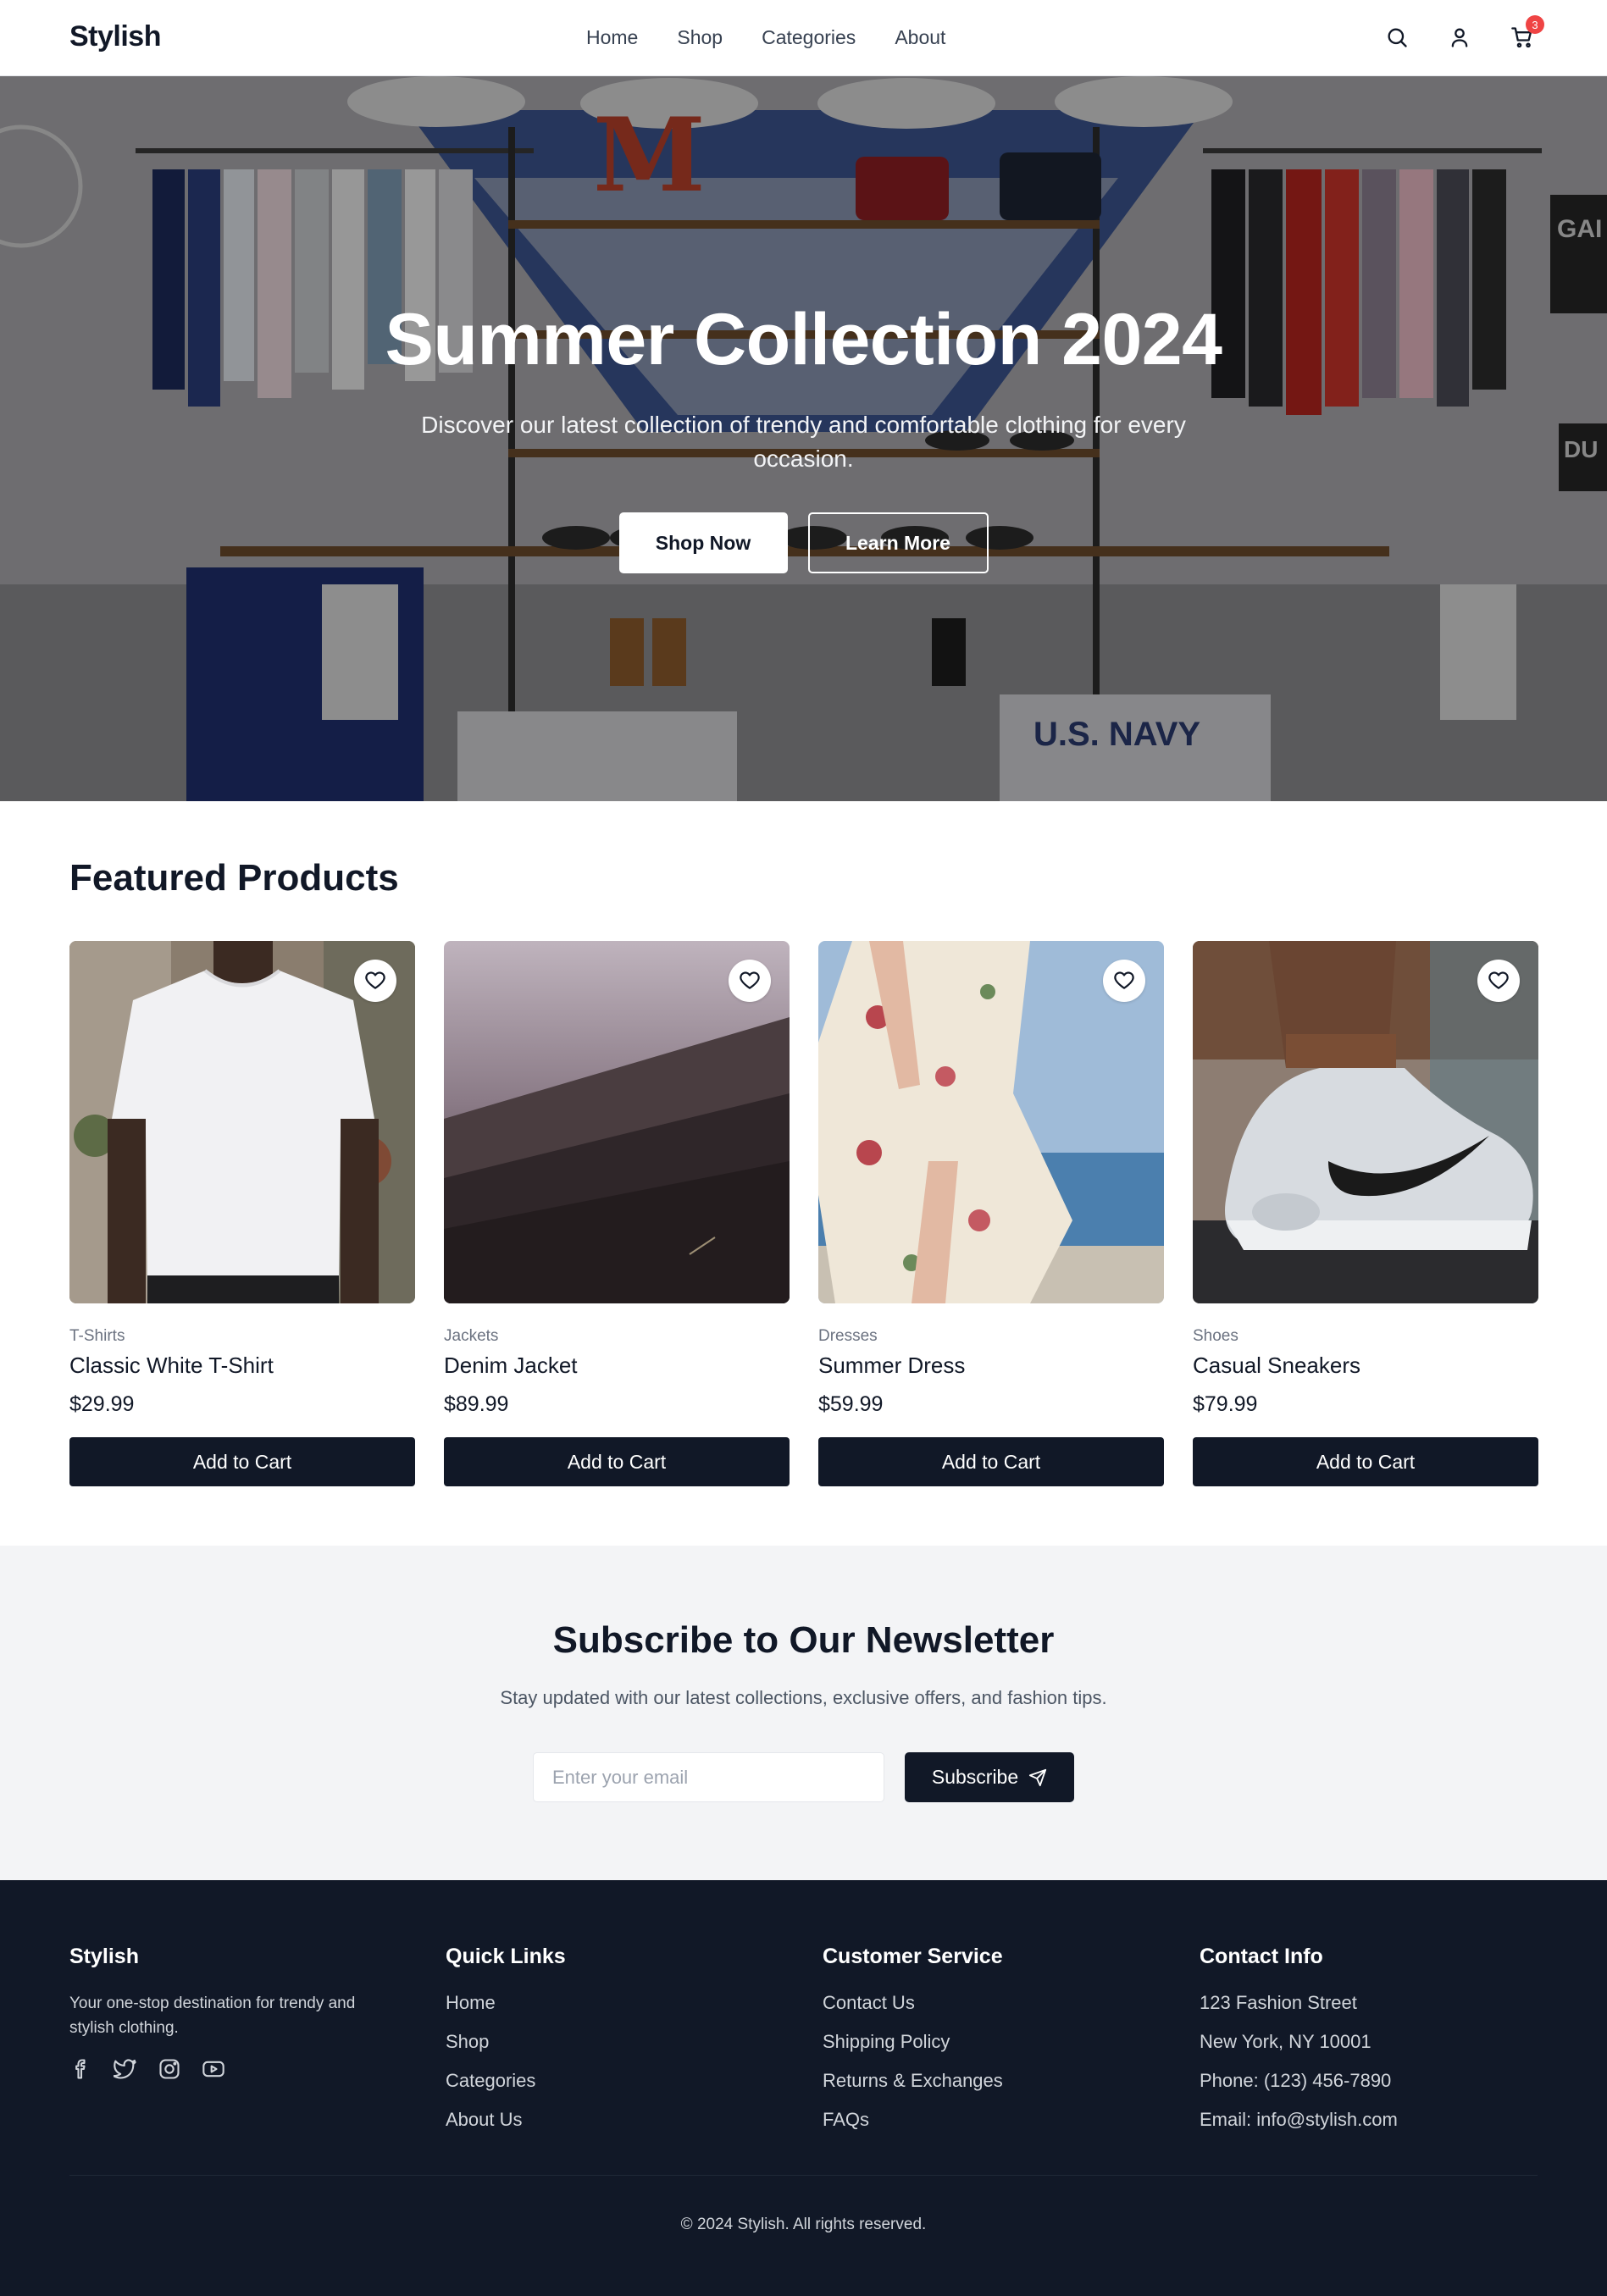 This screenshot has width=1607, height=2296. Describe the element at coordinates (700, 37) in the screenshot. I see `nav-shop: Shop` at that location.